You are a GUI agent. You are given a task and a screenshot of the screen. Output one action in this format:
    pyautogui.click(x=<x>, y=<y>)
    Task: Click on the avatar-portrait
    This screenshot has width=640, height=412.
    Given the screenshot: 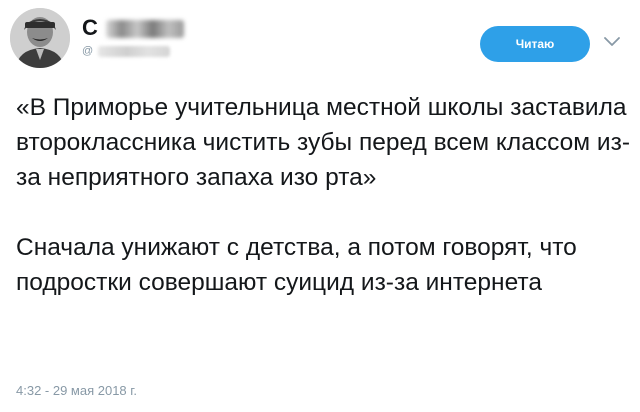 What is the action you would take?
    pyautogui.click(x=40, y=38)
    